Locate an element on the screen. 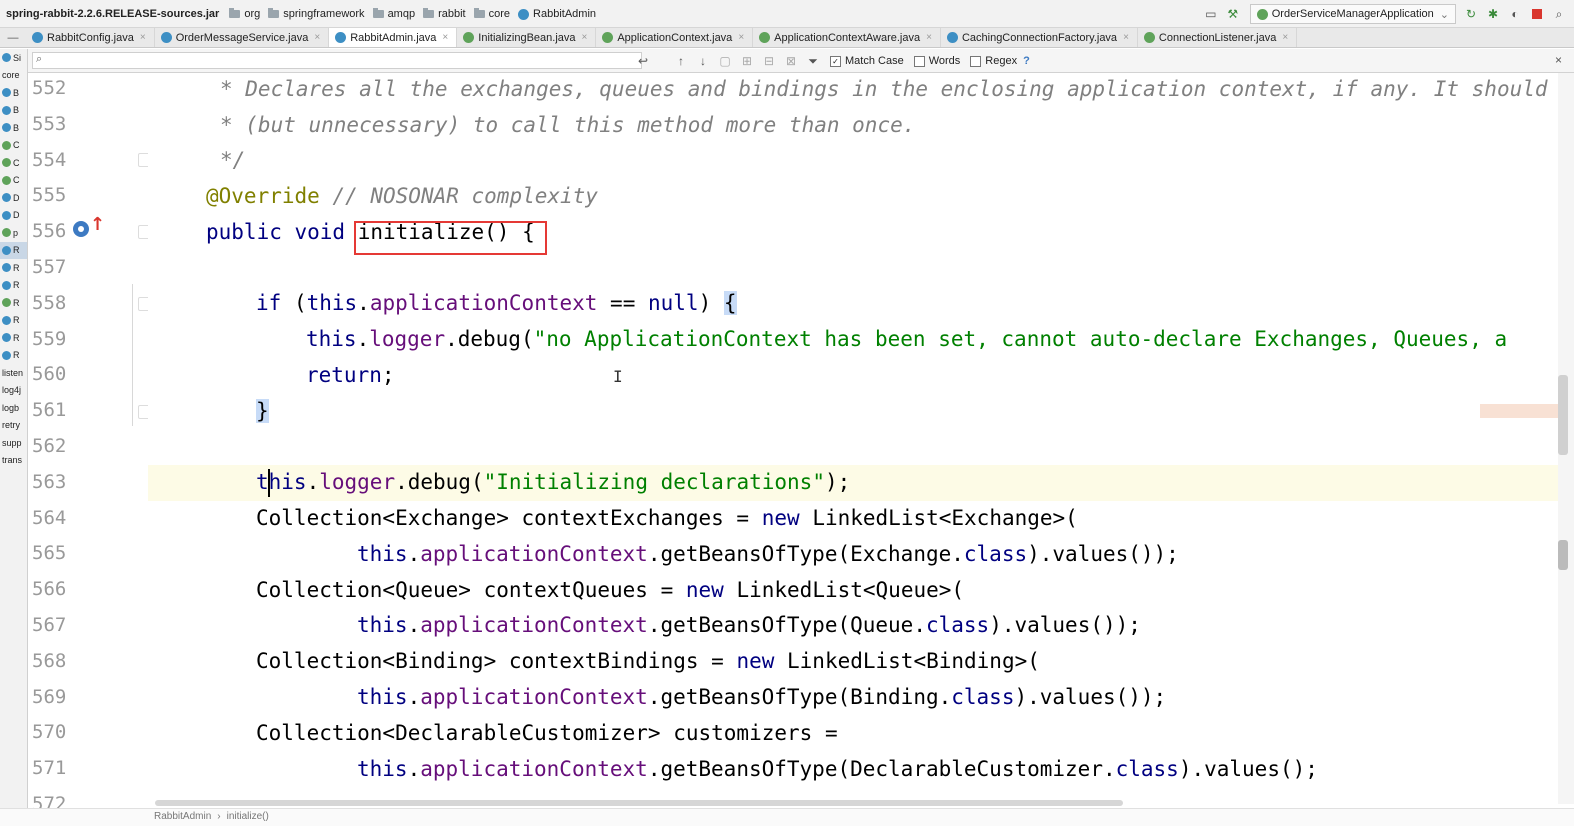  line-number: 554 is located at coordinates (49, 160).